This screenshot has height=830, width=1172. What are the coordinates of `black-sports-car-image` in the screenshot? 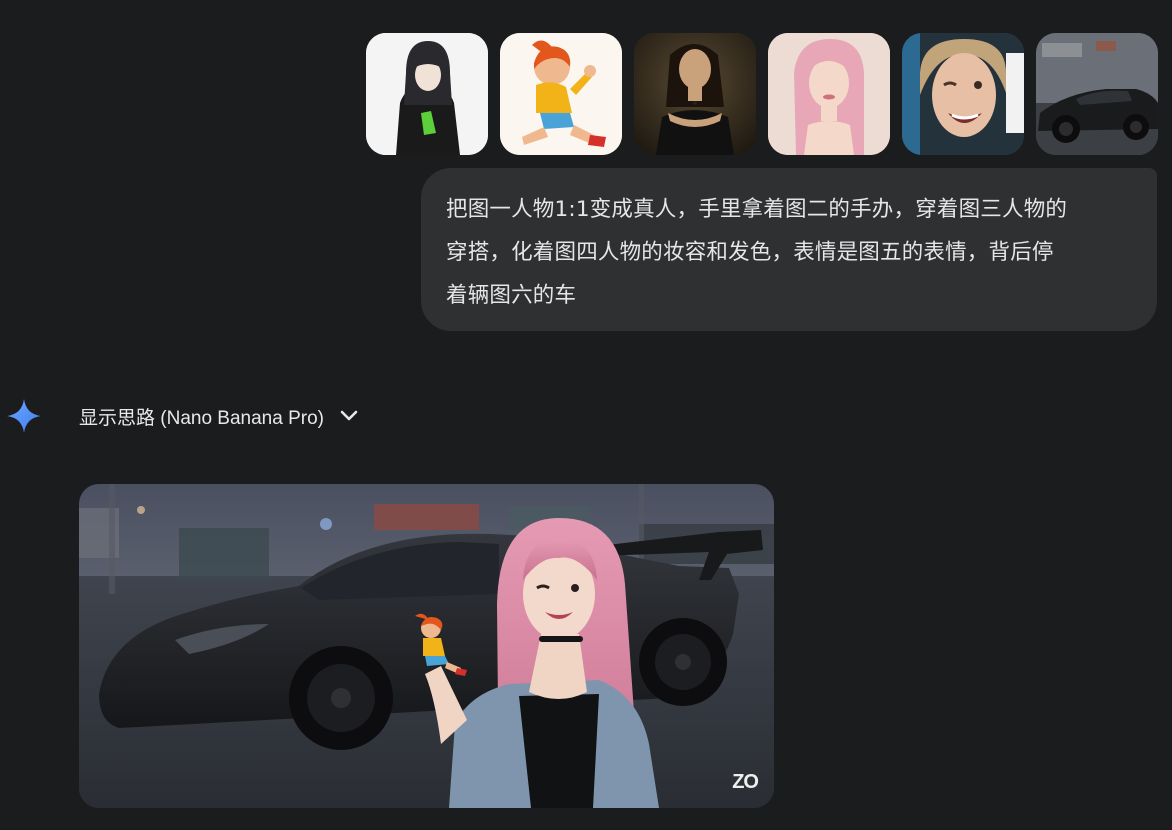 It's located at (1097, 94).